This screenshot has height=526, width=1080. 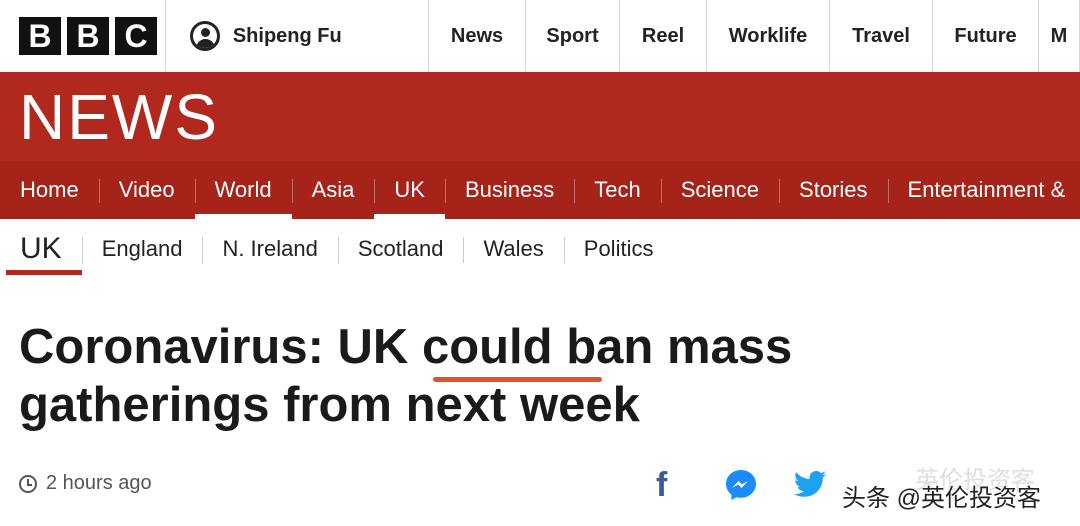 What do you see at coordinates (942, 498) in the screenshot?
I see `watermark: 头条 @英伦投资客` at bounding box center [942, 498].